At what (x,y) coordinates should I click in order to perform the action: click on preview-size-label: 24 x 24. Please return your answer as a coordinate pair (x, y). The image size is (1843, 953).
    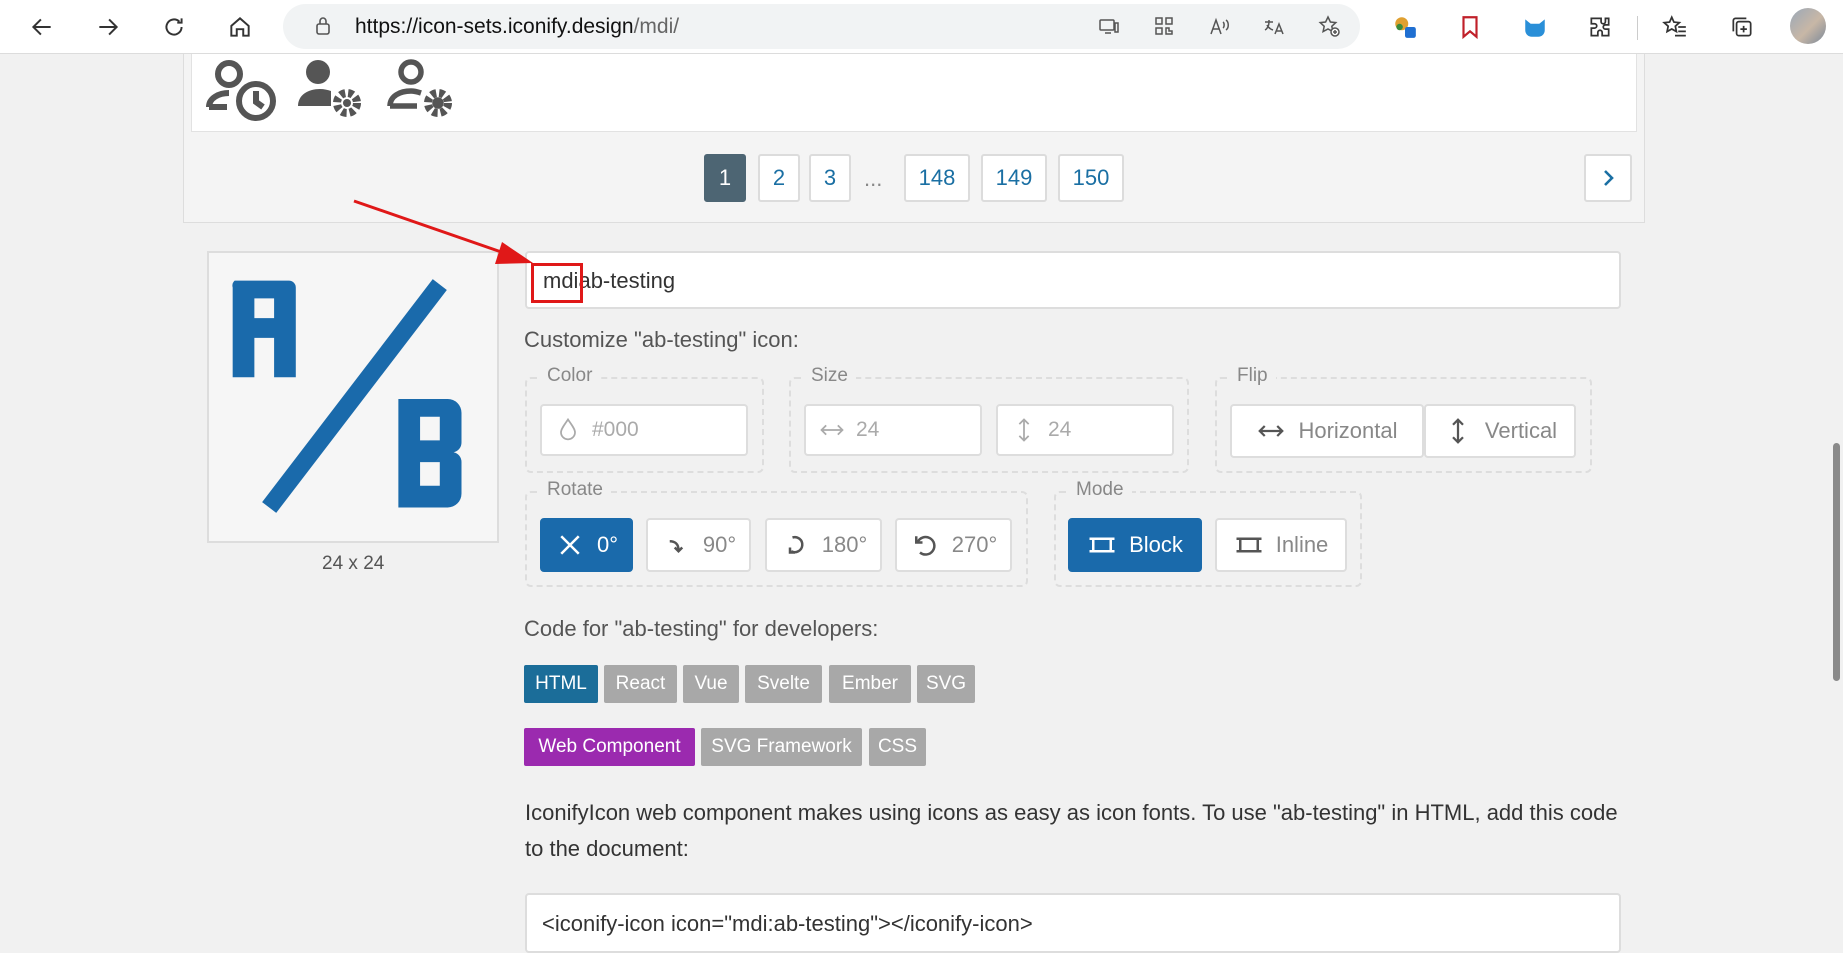
    Looking at the image, I should click on (353, 563).